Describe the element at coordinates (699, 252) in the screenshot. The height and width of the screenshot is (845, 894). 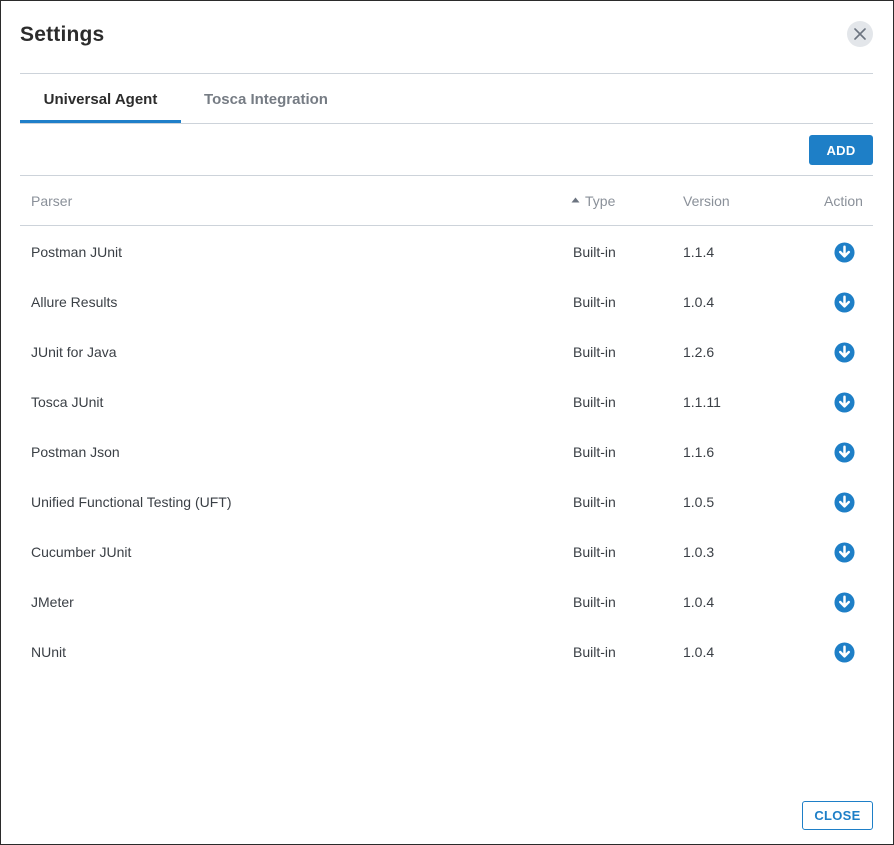
I see `parser-version: 1.1.4` at that location.